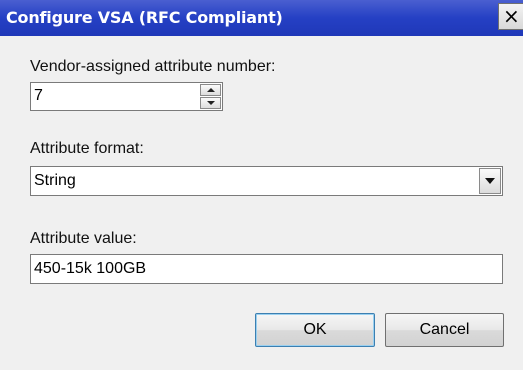 This screenshot has width=523, height=370. What do you see at coordinates (153, 66) in the screenshot?
I see `vendor-attribute-label: Vendor-assigned attribute number:` at bounding box center [153, 66].